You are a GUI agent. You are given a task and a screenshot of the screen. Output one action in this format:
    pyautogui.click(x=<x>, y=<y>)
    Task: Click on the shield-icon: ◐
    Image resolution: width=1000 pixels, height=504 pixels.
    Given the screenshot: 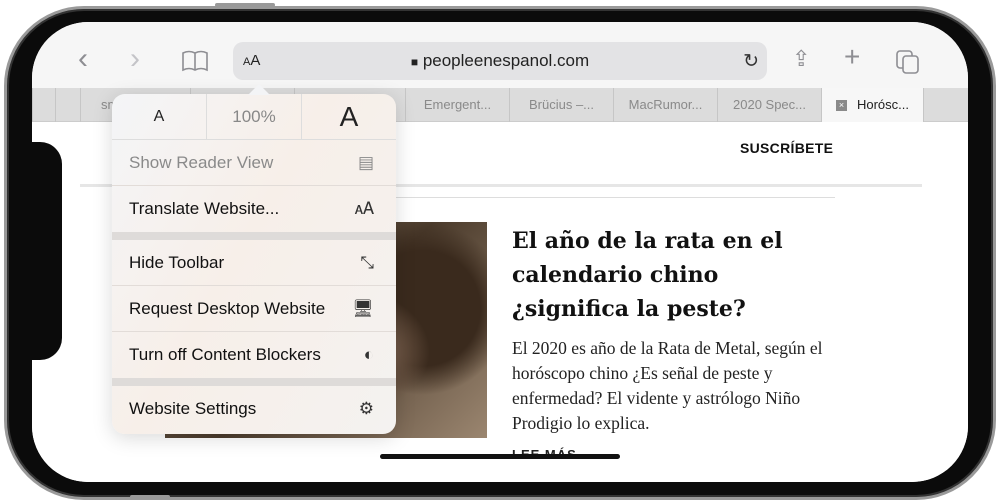 What is the action you would take?
    pyautogui.click(x=368, y=354)
    